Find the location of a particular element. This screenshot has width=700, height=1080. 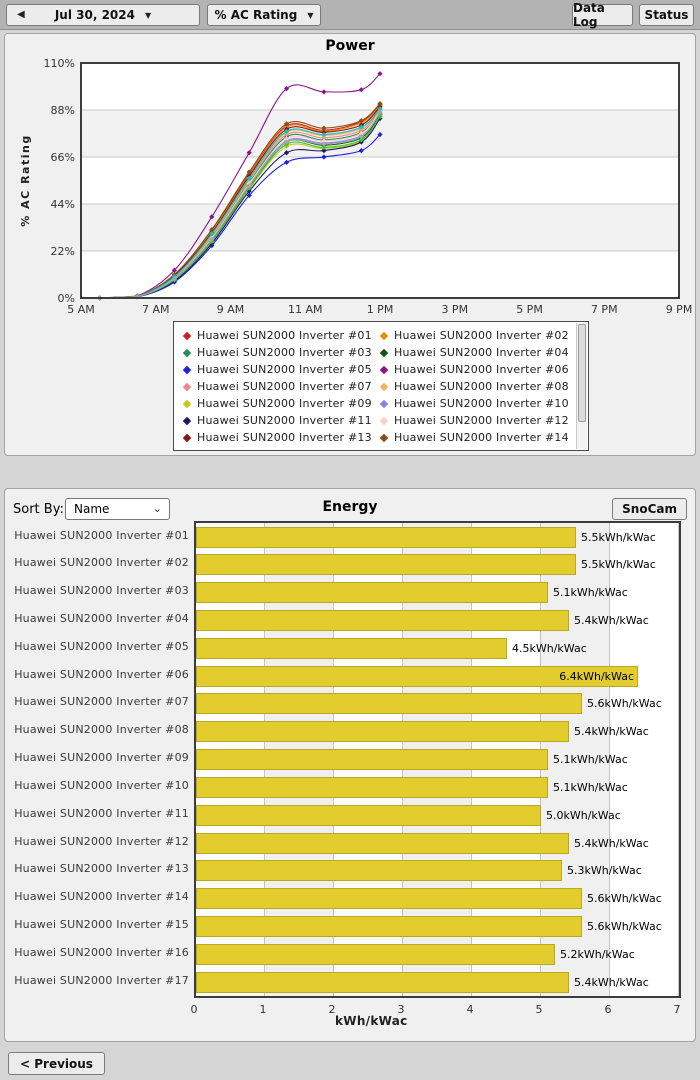

energy-row-label: Huawei SUN2000 Inverter #17 is located at coordinates (101, 980).